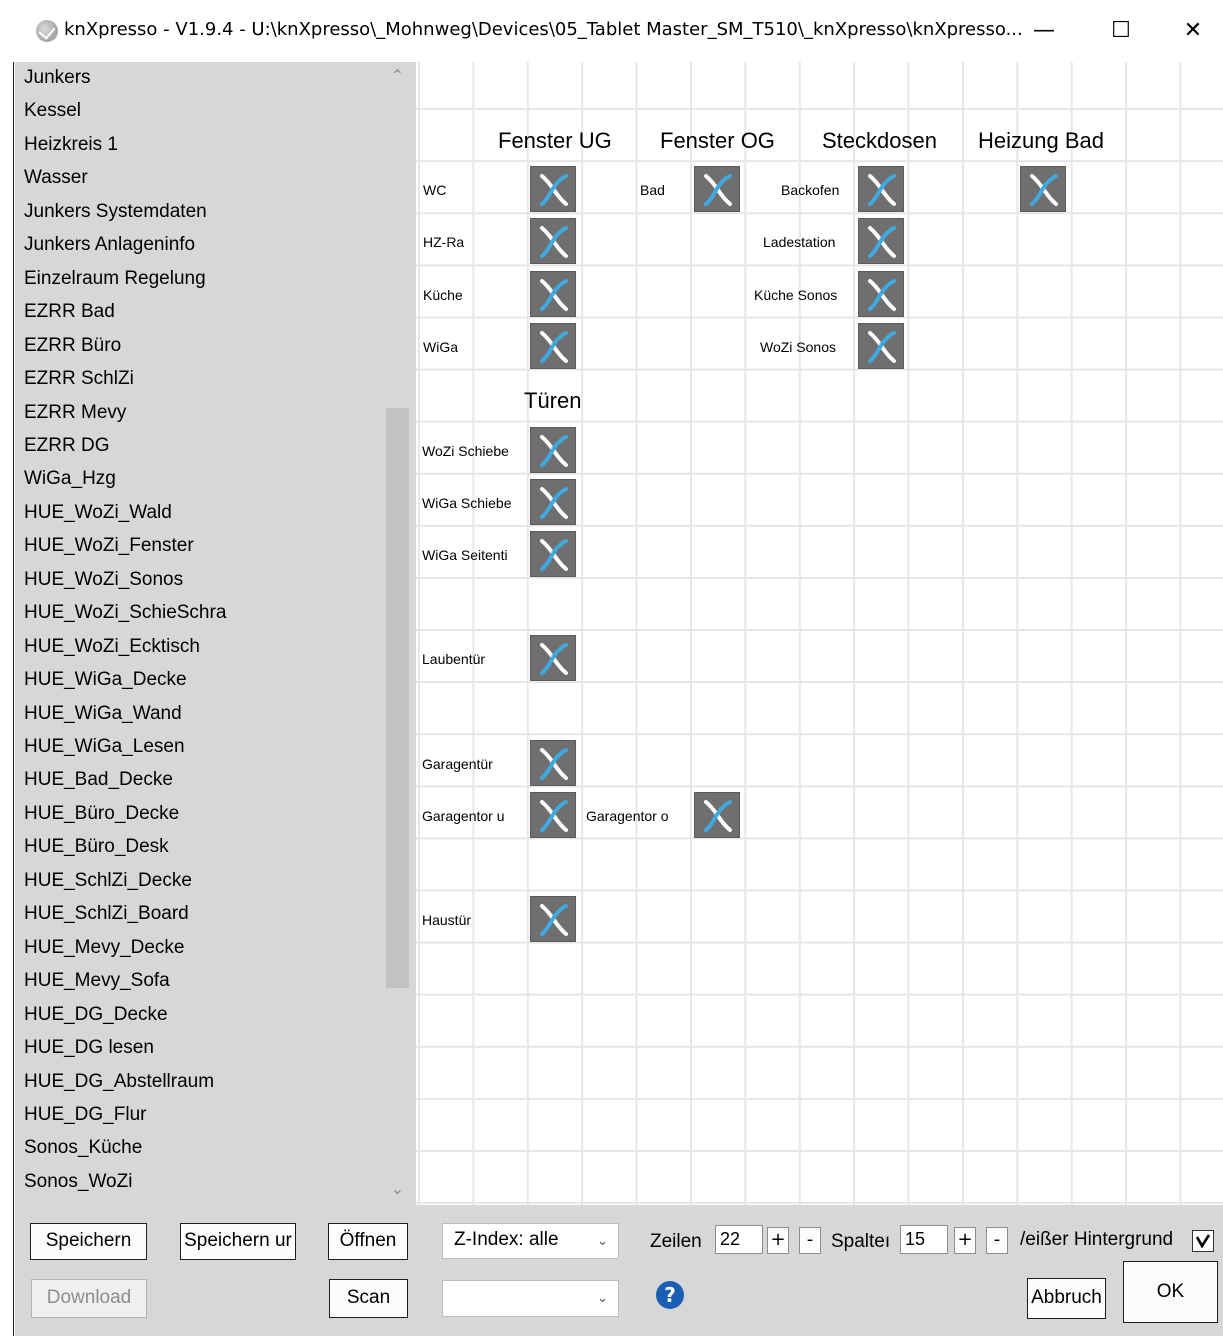  I want to click on rows-decrement-button: -, so click(810, 1240).